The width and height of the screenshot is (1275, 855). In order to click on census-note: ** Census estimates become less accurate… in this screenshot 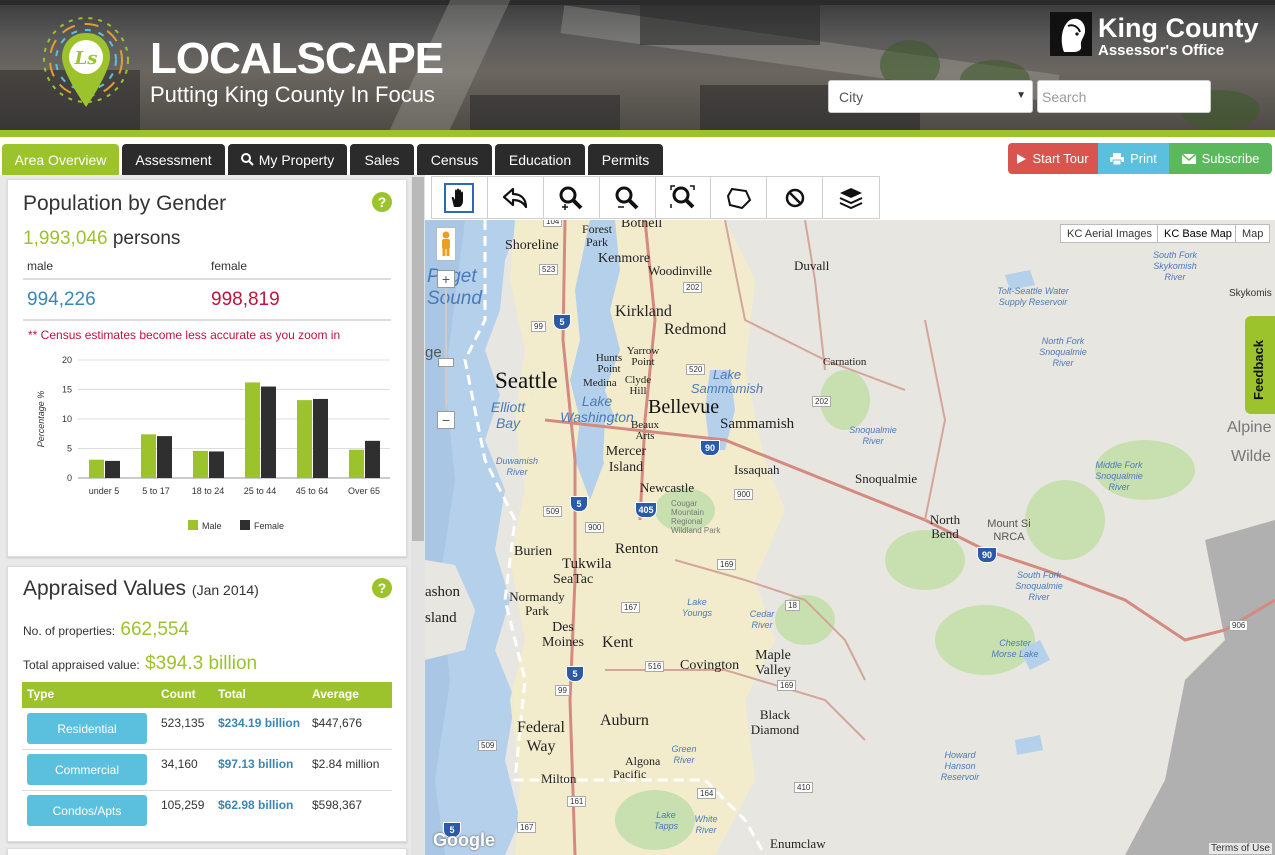, I will do `click(184, 335)`.